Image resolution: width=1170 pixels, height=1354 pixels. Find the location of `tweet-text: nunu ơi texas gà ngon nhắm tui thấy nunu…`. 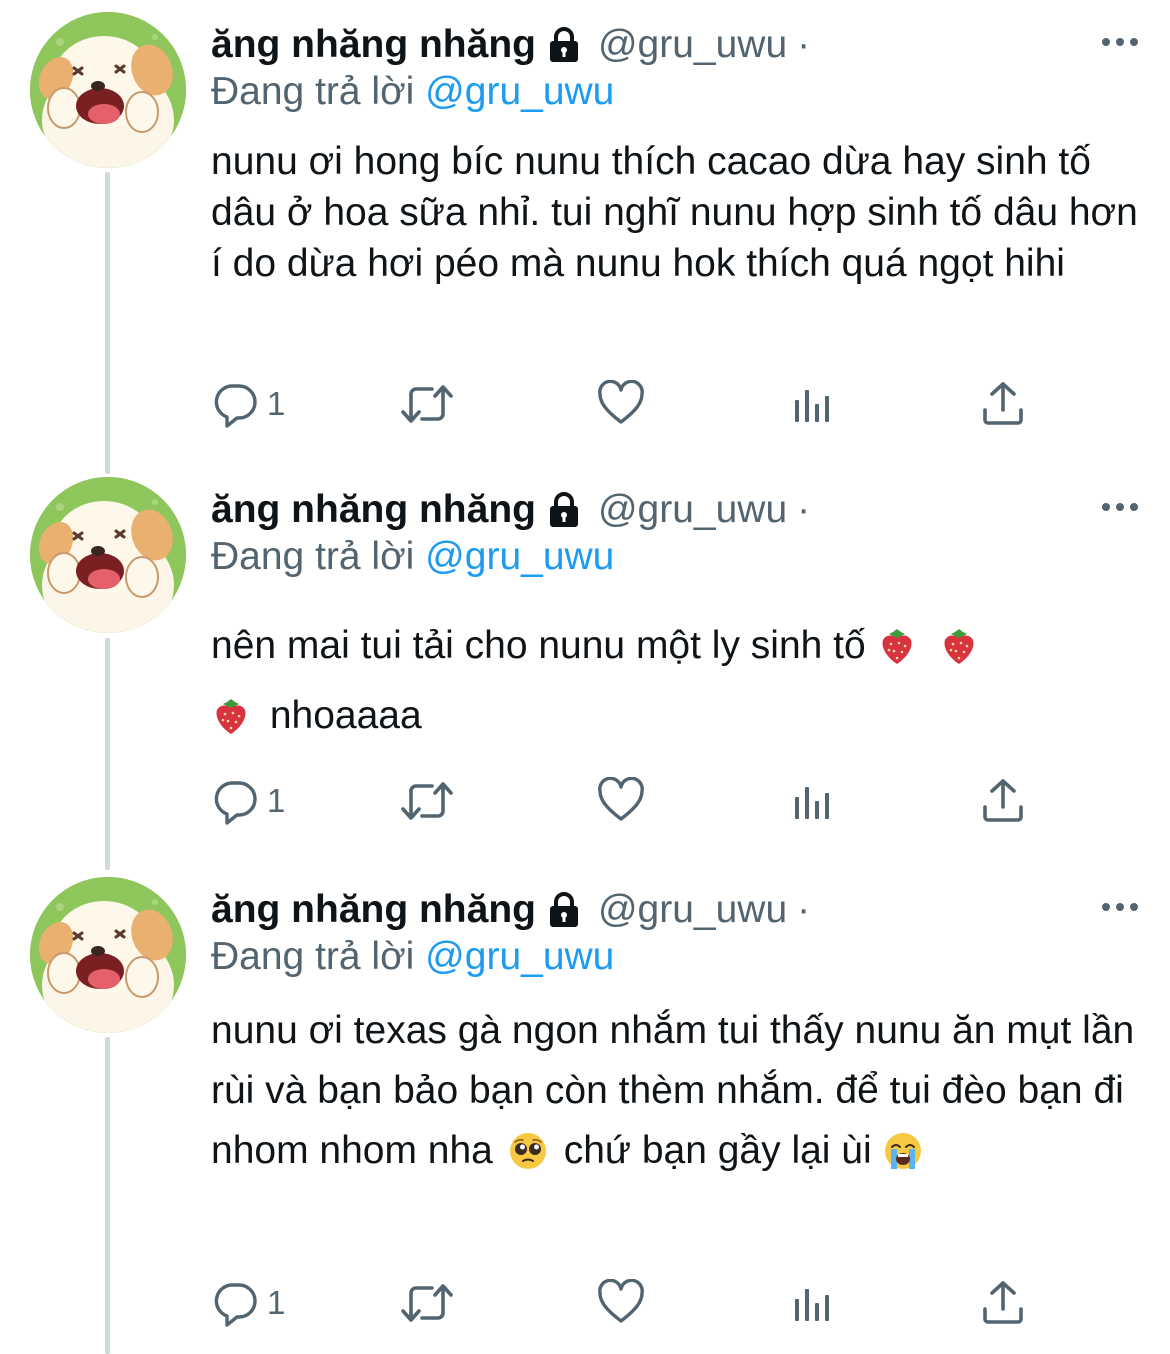

tweet-text: nunu ơi texas gà ngon nhắm tui thấy nunu… is located at coordinates (676, 1091).